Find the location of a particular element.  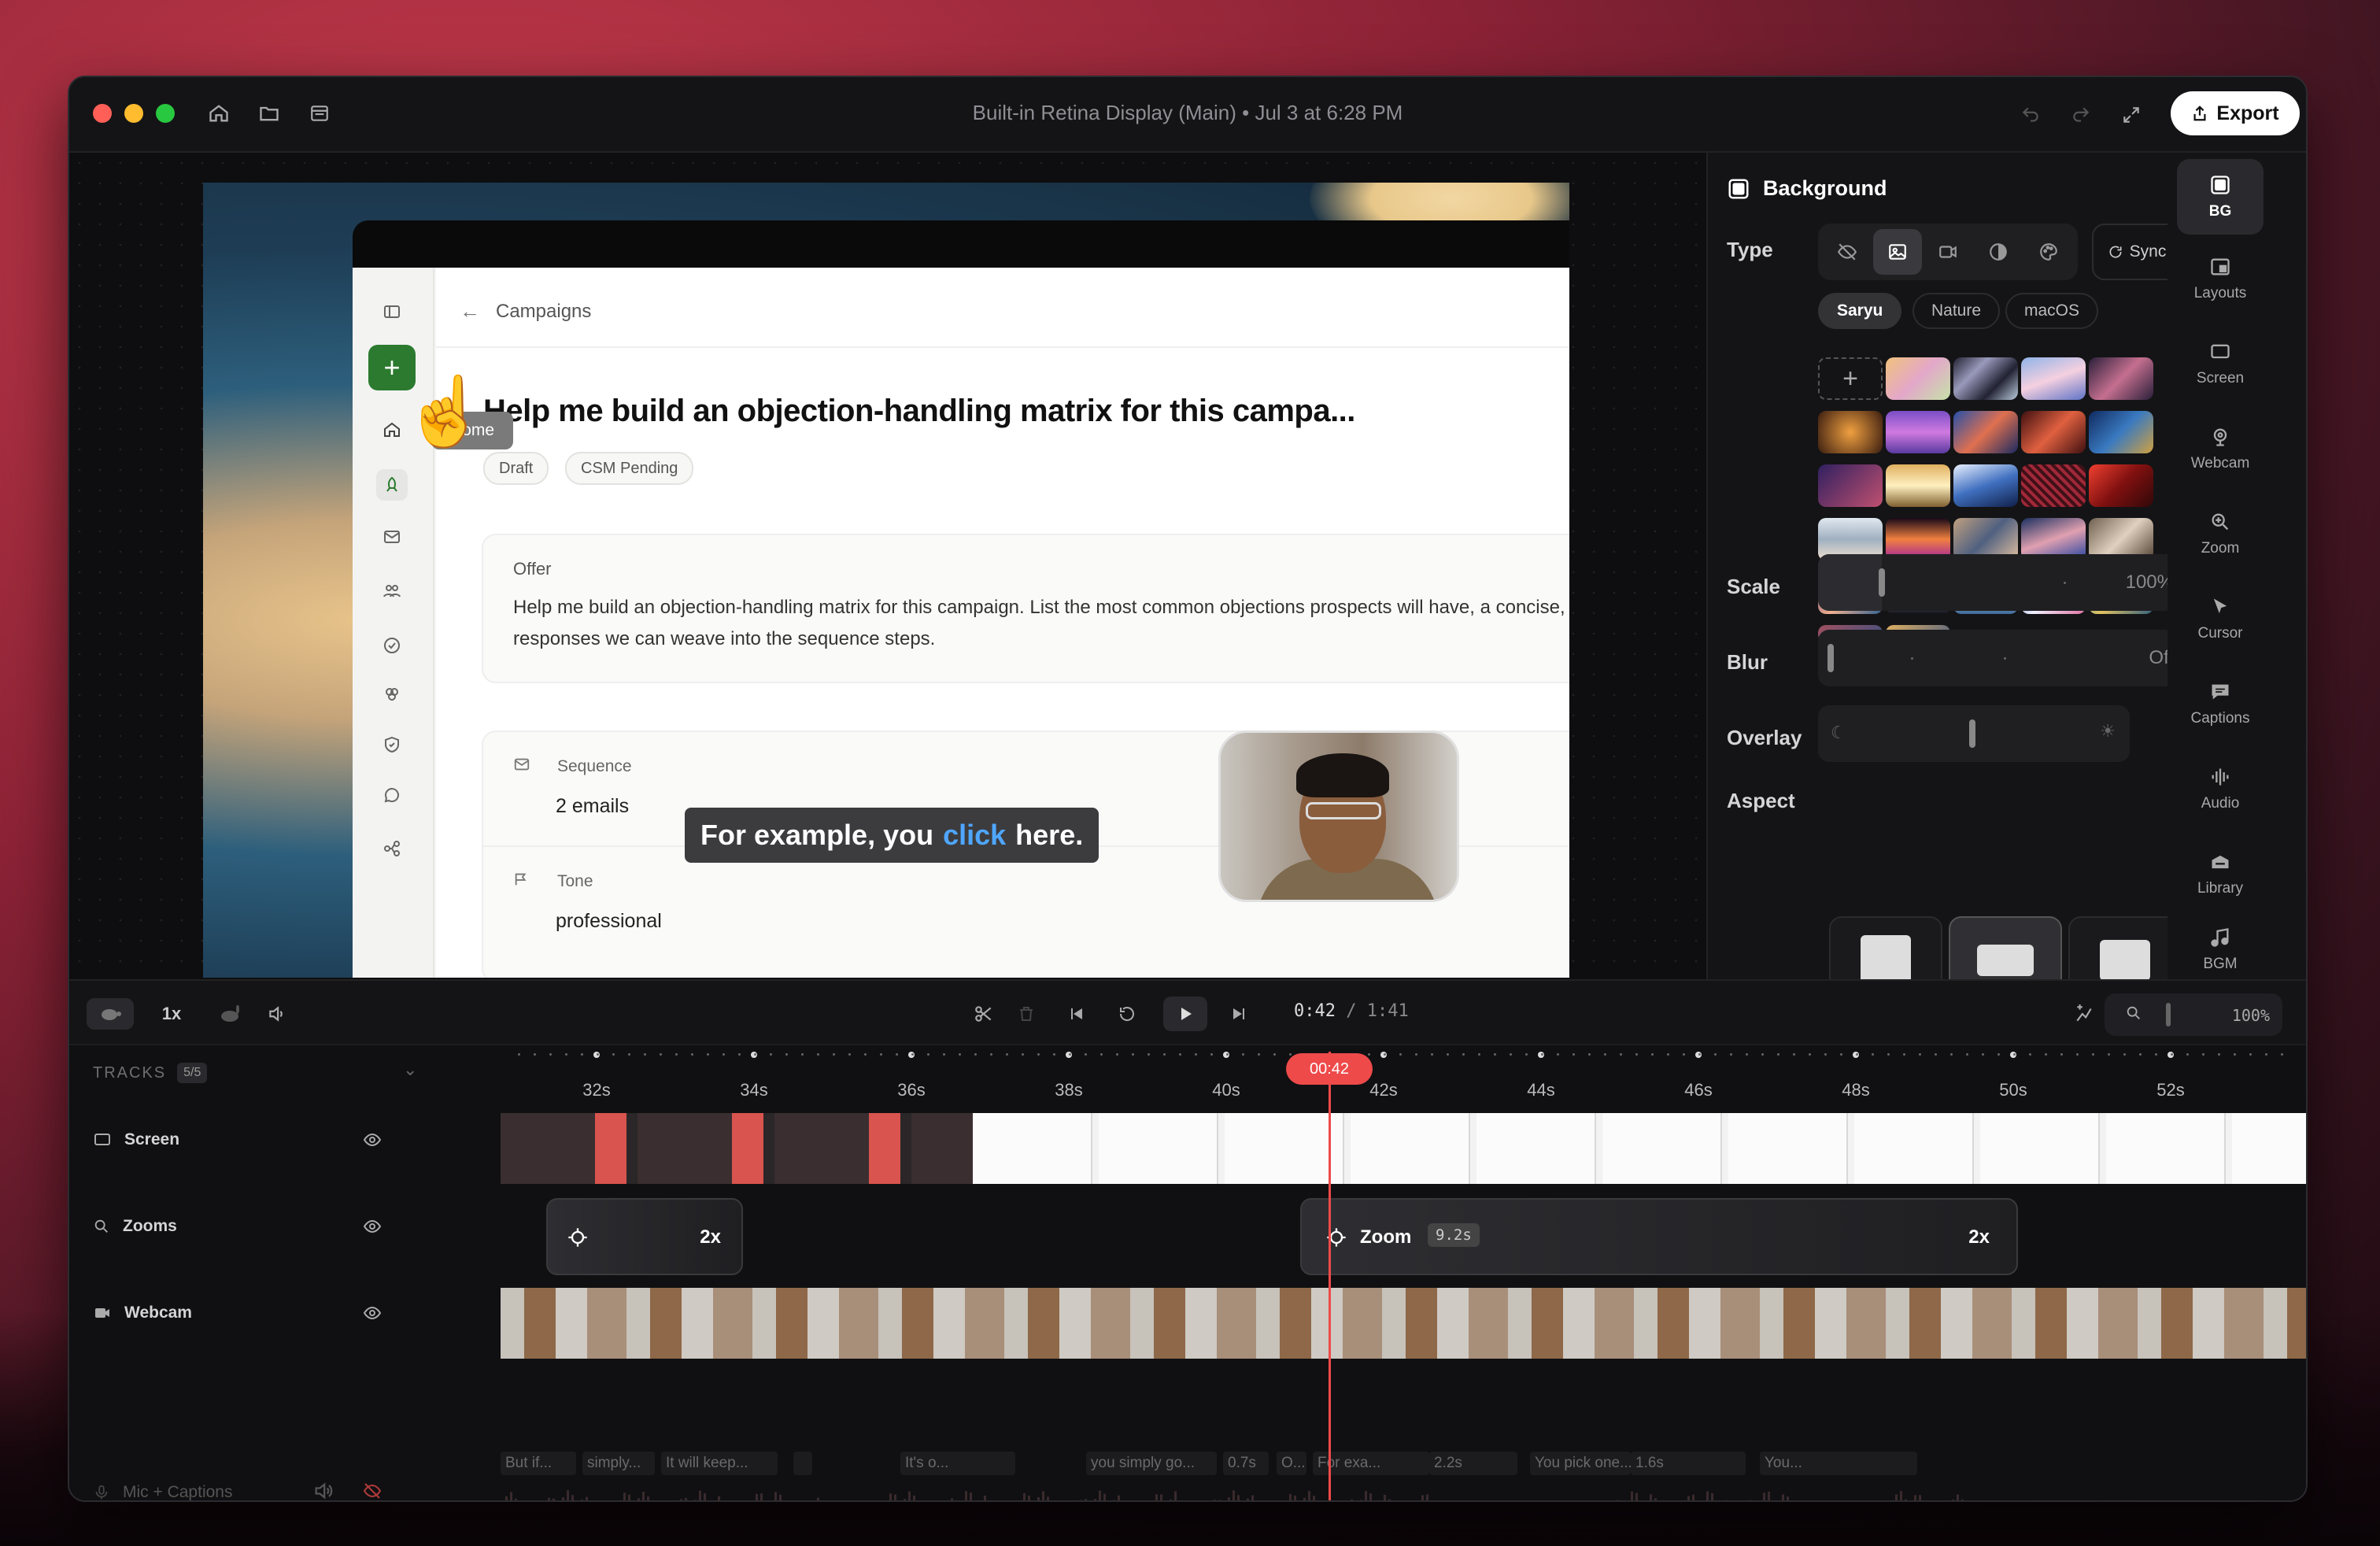

fullscreen-icon is located at coordinates (2131, 115).